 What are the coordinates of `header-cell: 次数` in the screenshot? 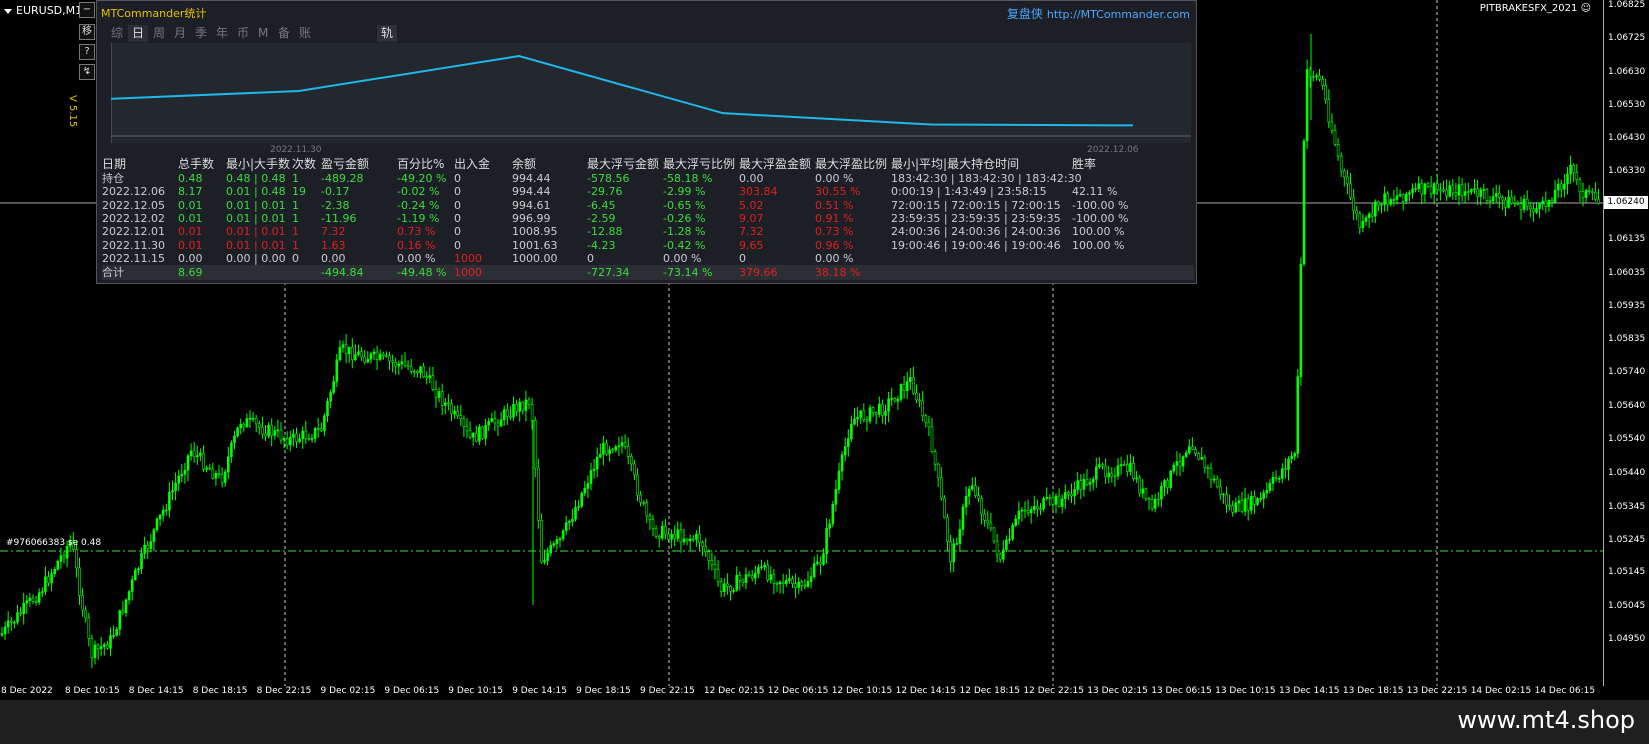 It's located at (304, 164).